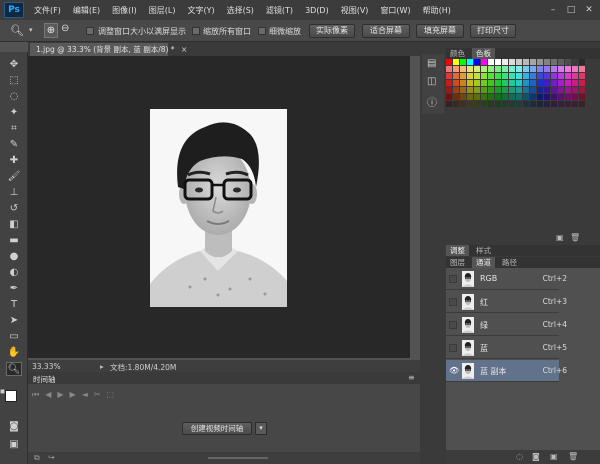 The height and width of the screenshot is (464, 600). What do you see at coordinates (14, 305) in the screenshot?
I see `type-tool-icon: T` at bounding box center [14, 305].